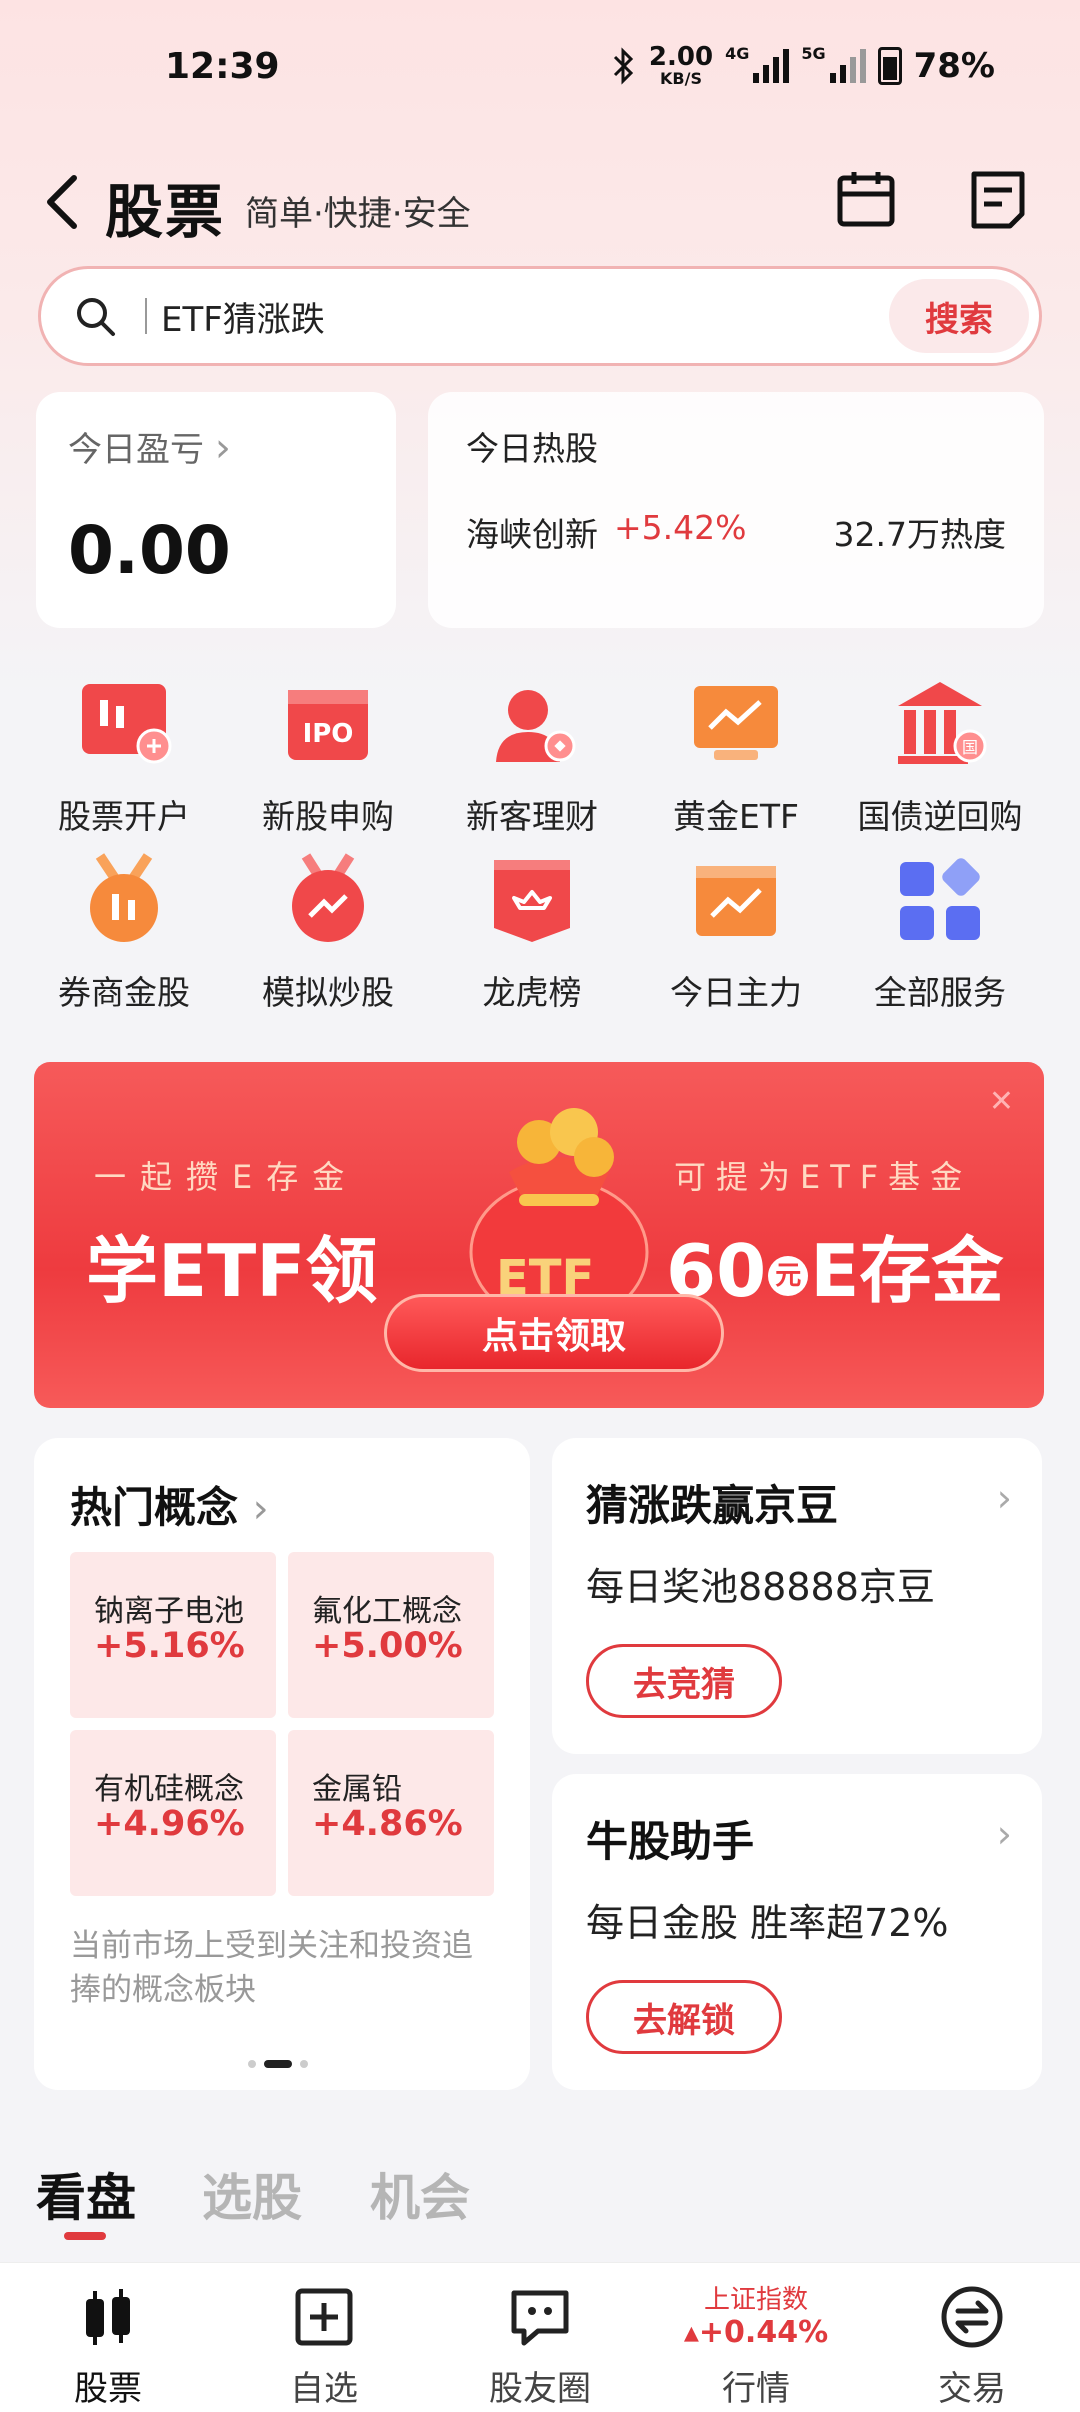  What do you see at coordinates (420, 2194) in the screenshot?
I see `tab-opportunity: 机会` at bounding box center [420, 2194].